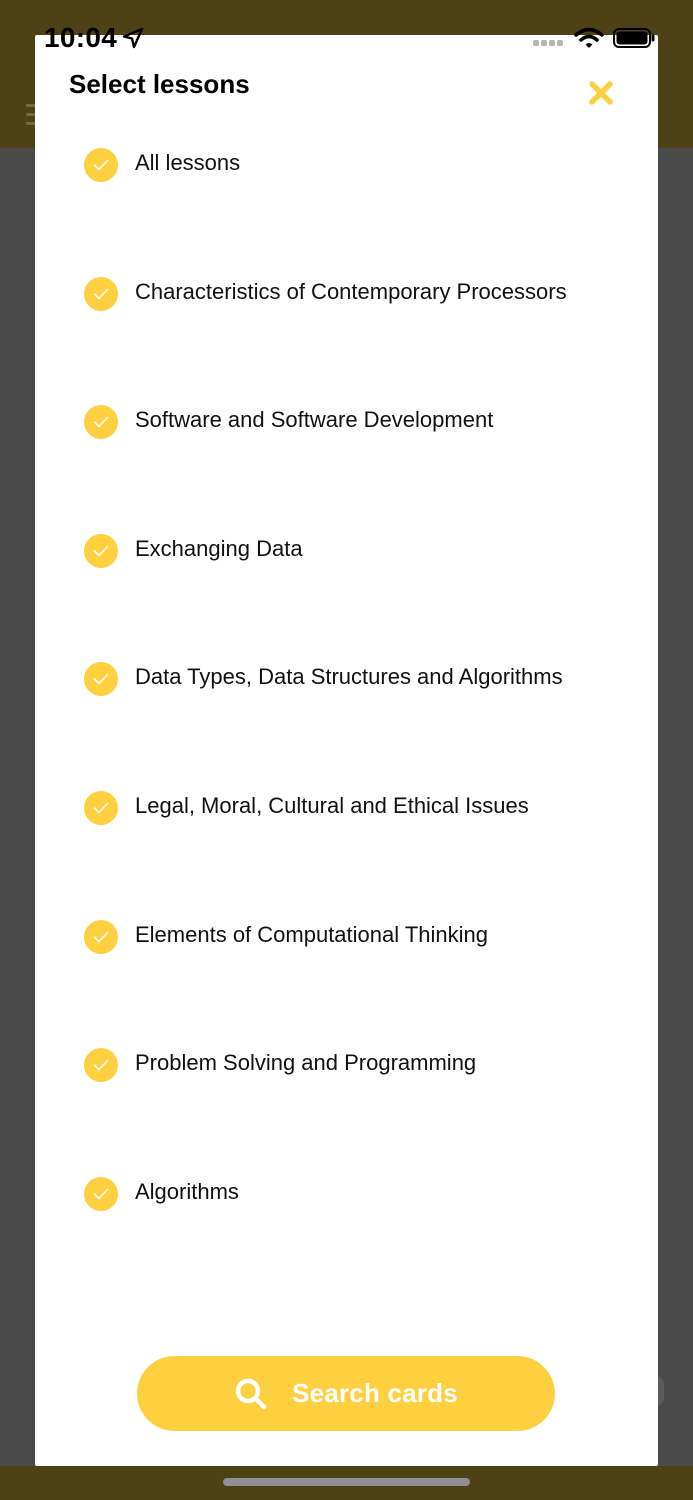  Describe the element at coordinates (346, 1482) in the screenshot. I see `home-indicator` at that location.